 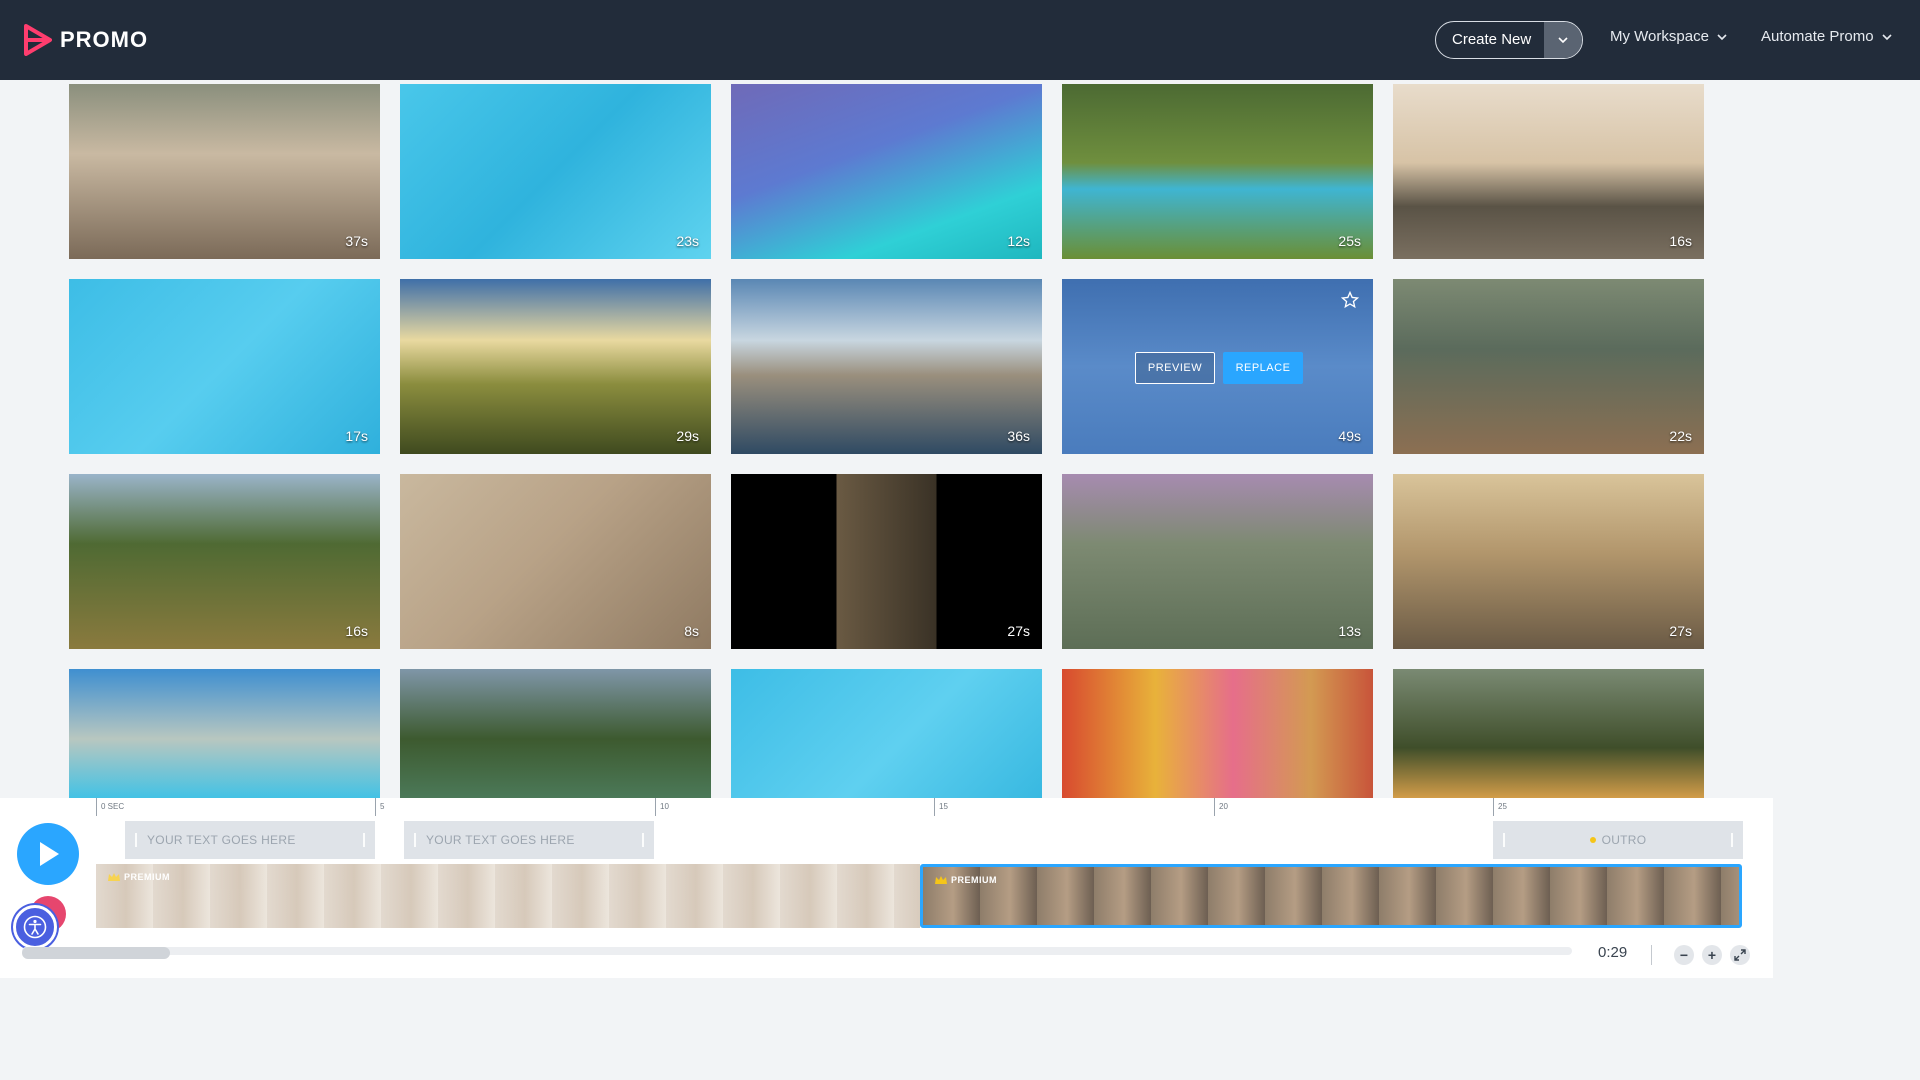 I want to click on ruler-tick: 20, so click(x=1221, y=807).